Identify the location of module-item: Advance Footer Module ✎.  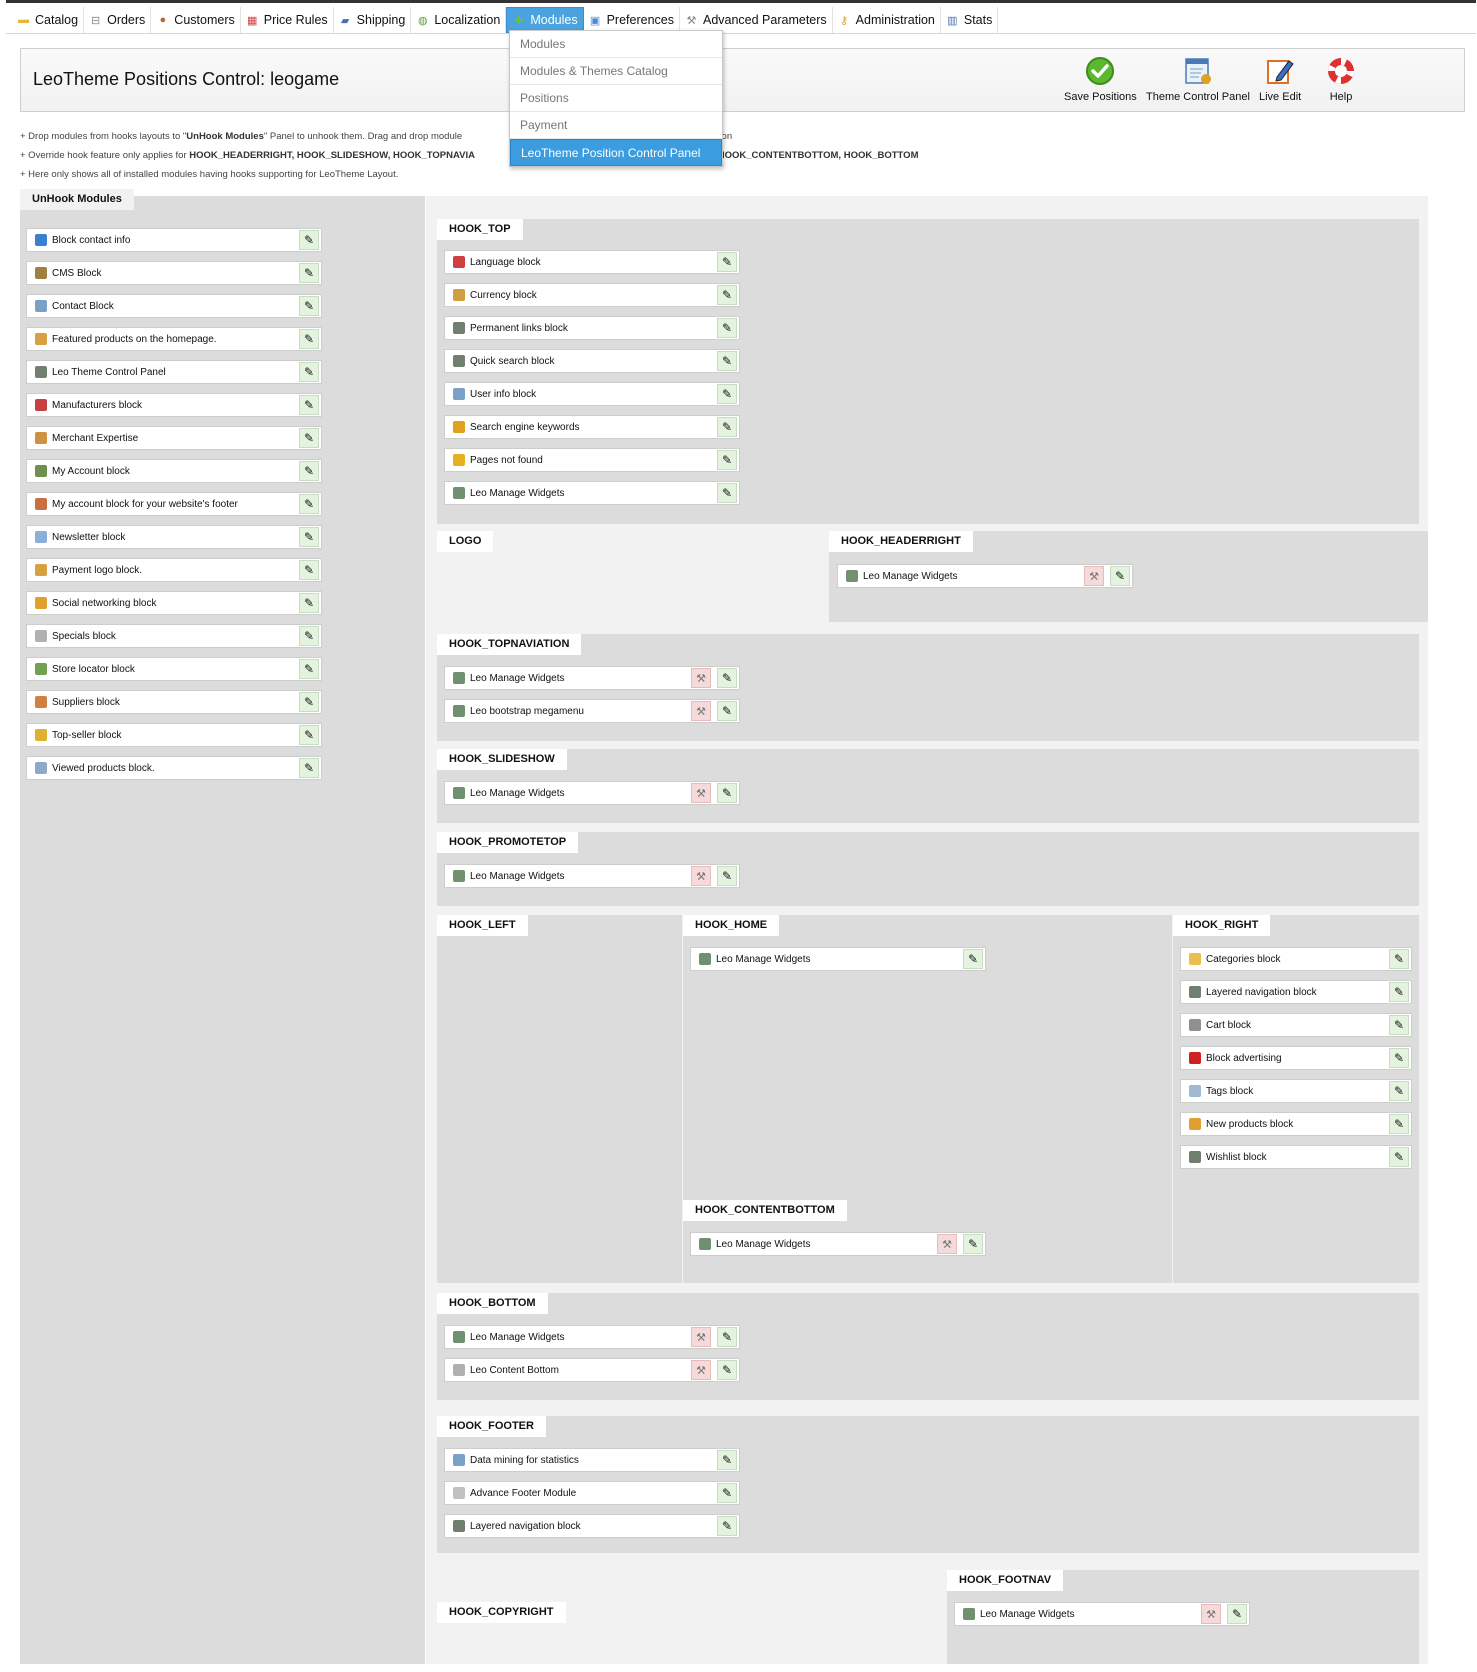
(592, 1493).